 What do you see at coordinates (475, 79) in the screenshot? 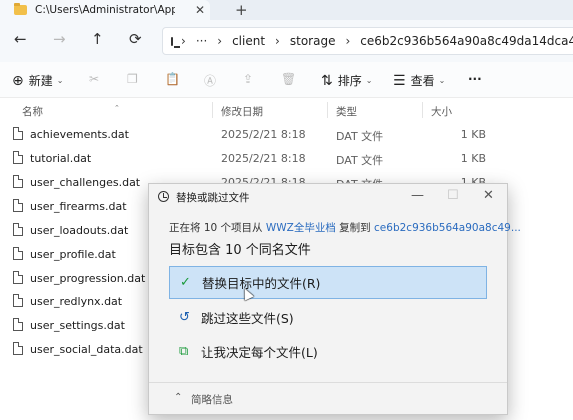
I see `more-options-icon: ···` at bounding box center [475, 79].